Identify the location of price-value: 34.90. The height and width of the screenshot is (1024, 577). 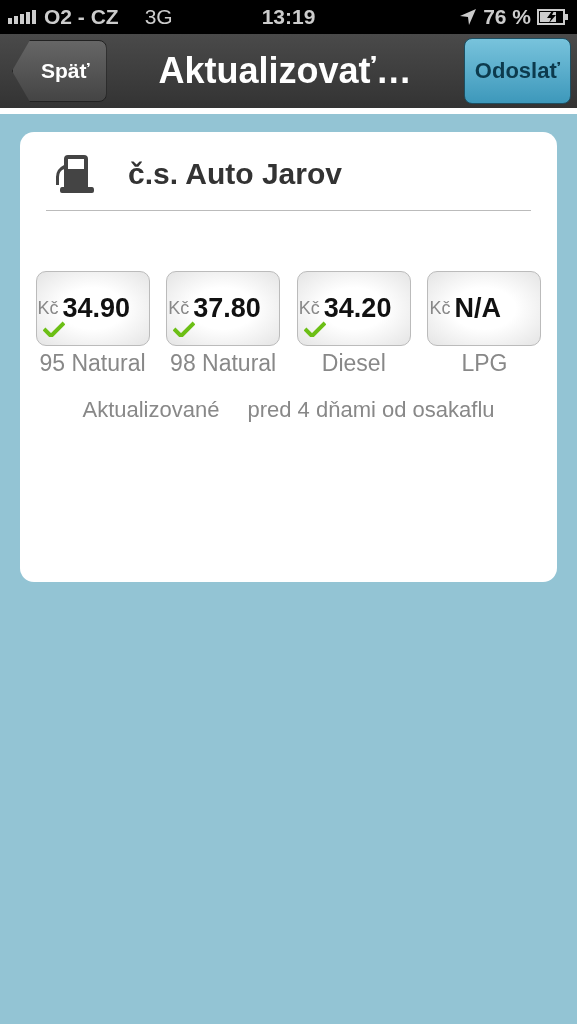
(96, 308).